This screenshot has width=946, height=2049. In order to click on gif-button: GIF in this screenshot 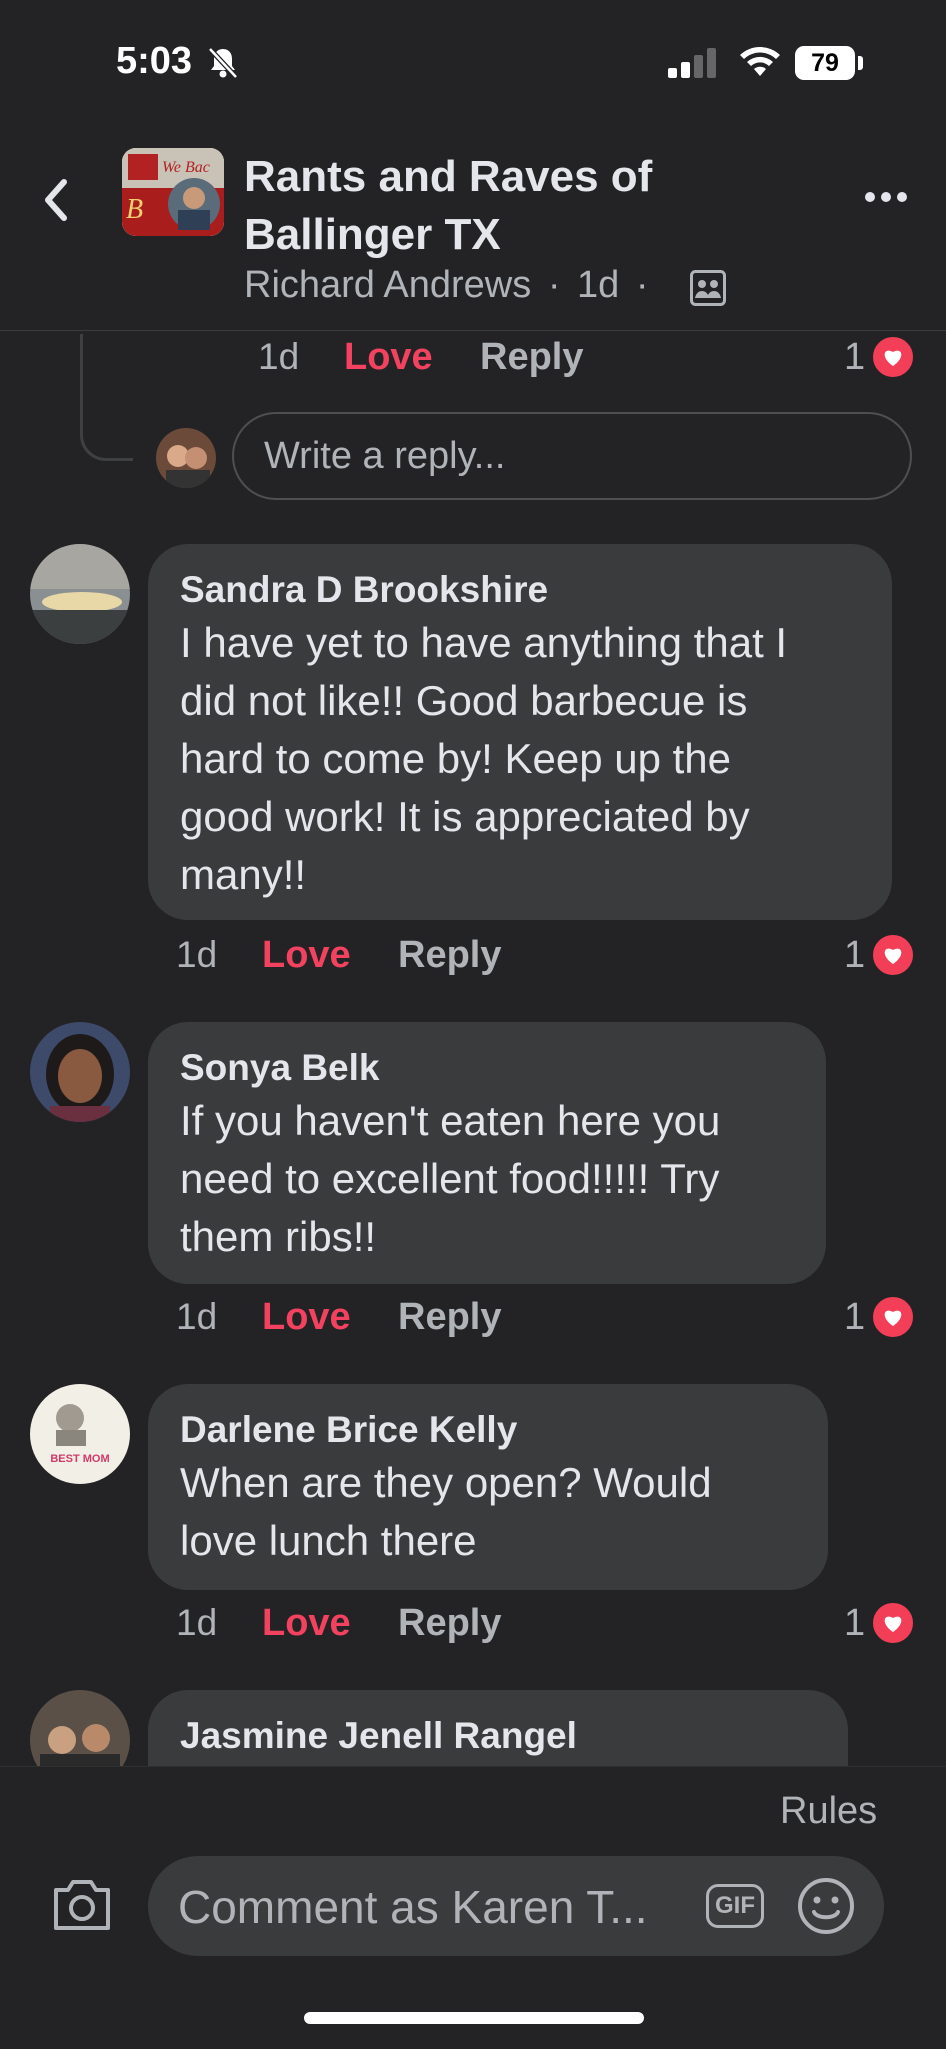, I will do `click(735, 1906)`.